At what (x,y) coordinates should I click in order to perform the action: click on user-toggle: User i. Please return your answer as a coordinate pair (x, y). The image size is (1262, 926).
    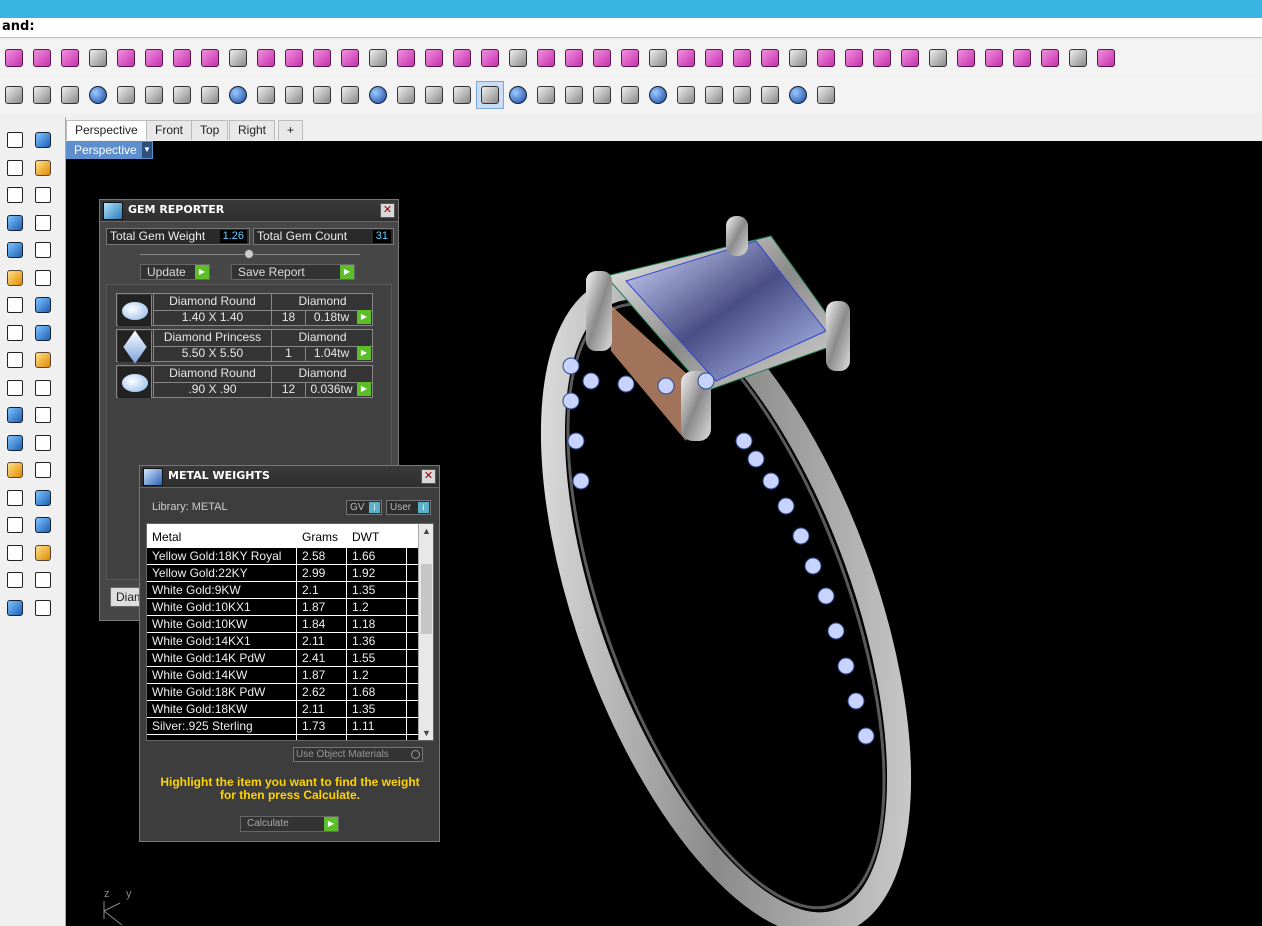
    Looking at the image, I should click on (408, 507).